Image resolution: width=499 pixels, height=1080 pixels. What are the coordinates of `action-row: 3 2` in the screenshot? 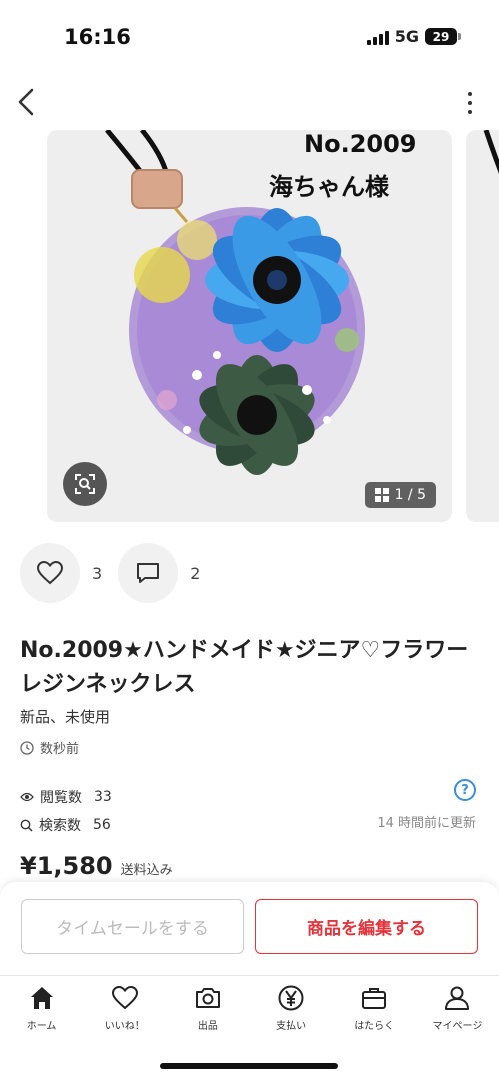 It's located at (118, 573).